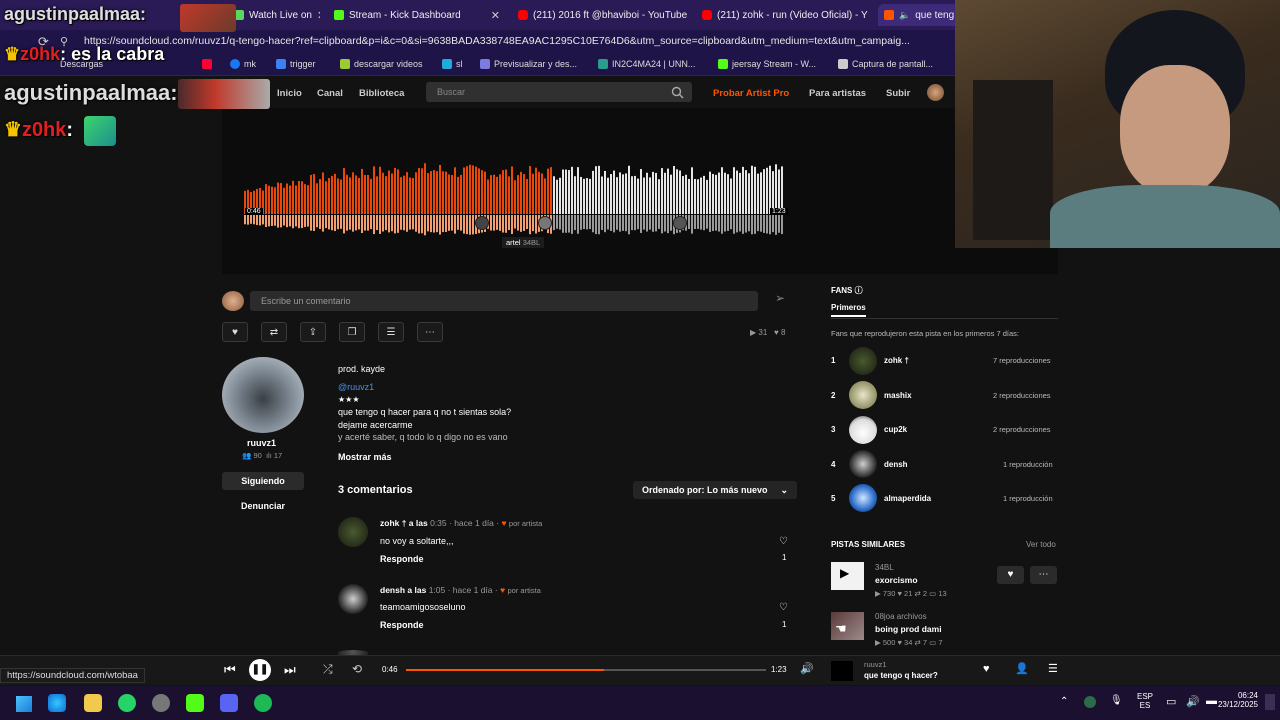 This screenshot has height=720, width=1280. What do you see at coordinates (438, 523) in the screenshot?
I see `comment-timestamp: 0:35` at bounding box center [438, 523].